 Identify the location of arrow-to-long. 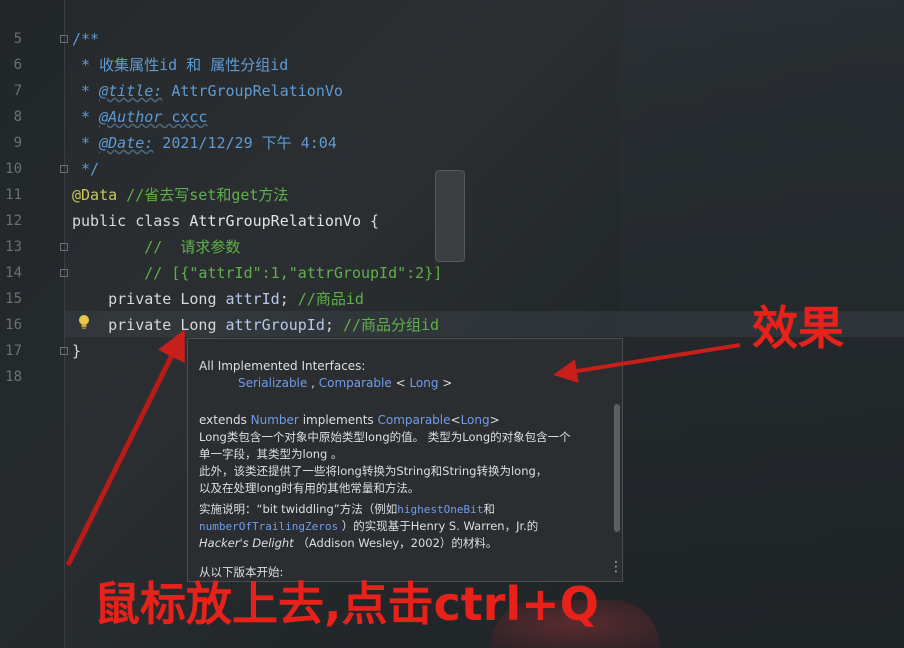
(125, 448).